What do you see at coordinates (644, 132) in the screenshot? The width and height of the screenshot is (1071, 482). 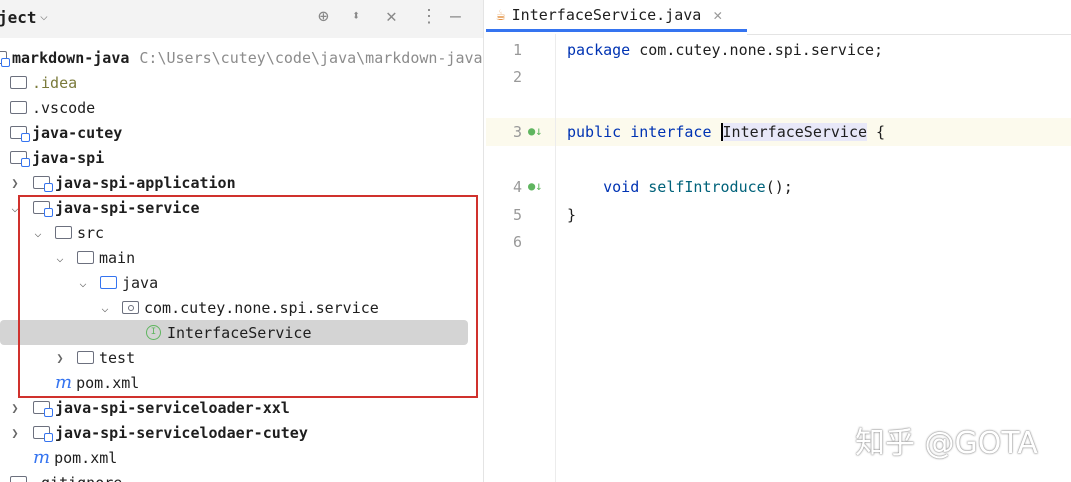 I see `keyword: public interface` at bounding box center [644, 132].